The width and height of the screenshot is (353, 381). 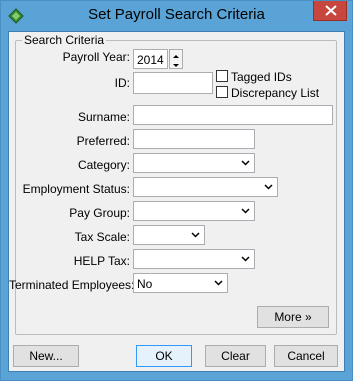 What do you see at coordinates (169, 235) in the screenshot?
I see `tax-scale-select` at bounding box center [169, 235].